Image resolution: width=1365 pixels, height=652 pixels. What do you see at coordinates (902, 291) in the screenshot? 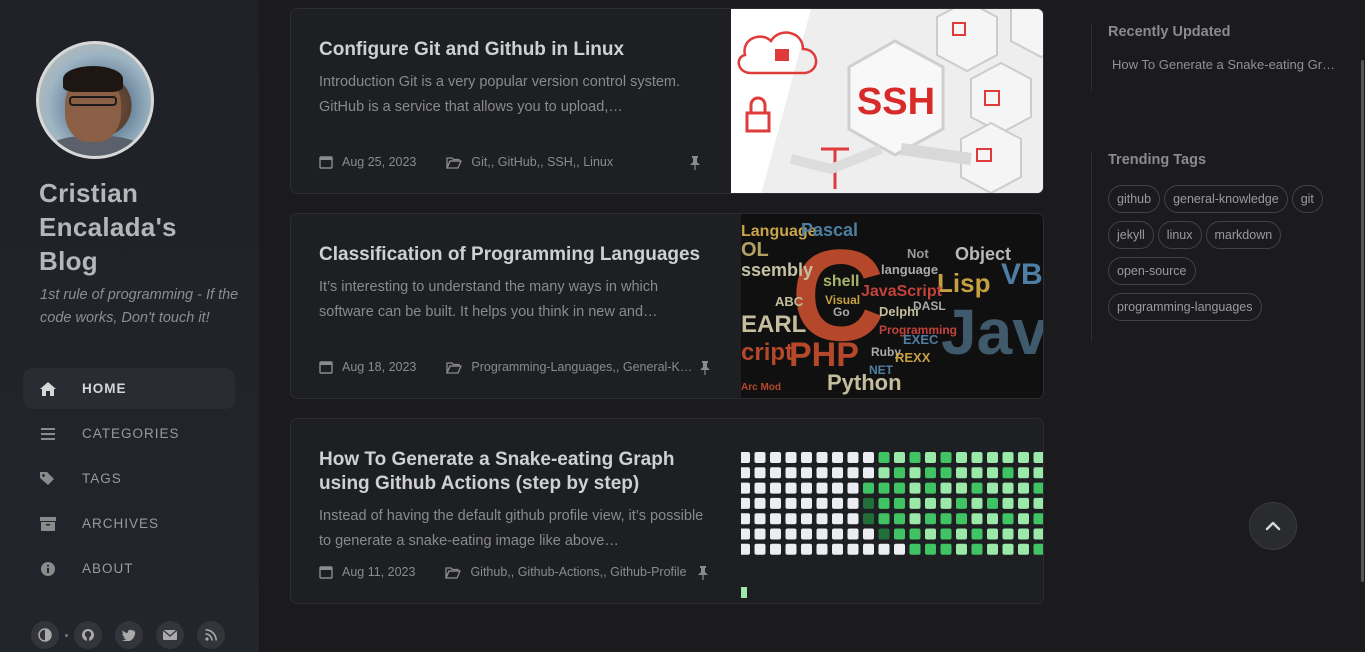
I see `svg-text: JavaScript` at bounding box center [902, 291].